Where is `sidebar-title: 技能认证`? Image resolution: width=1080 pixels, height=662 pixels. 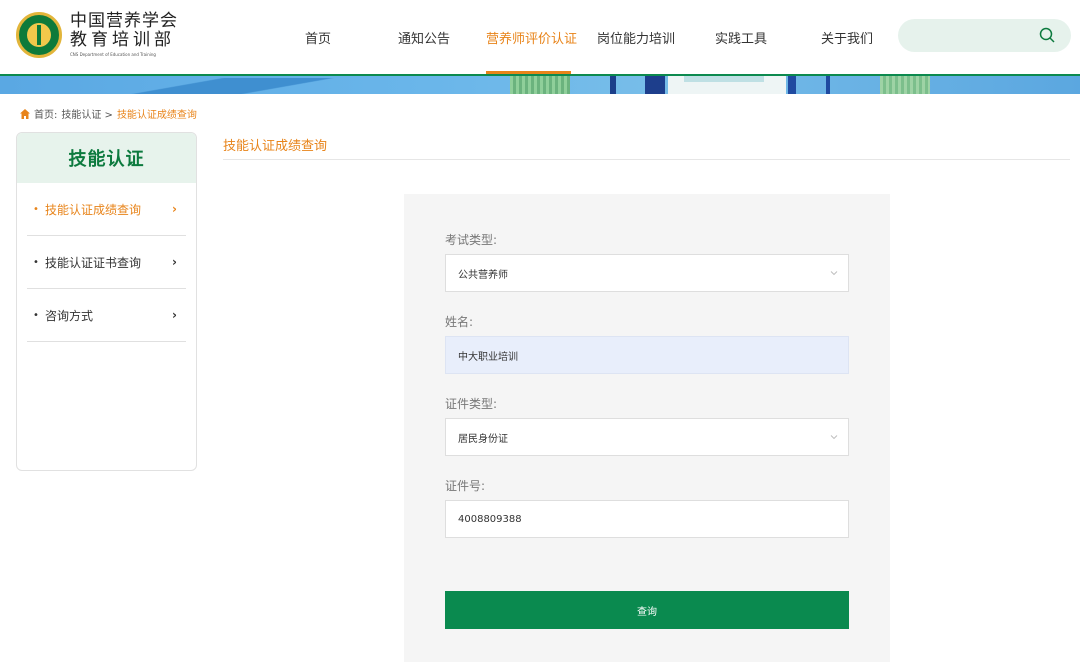
sidebar-title: 技能认证 is located at coordinates (106, 158).